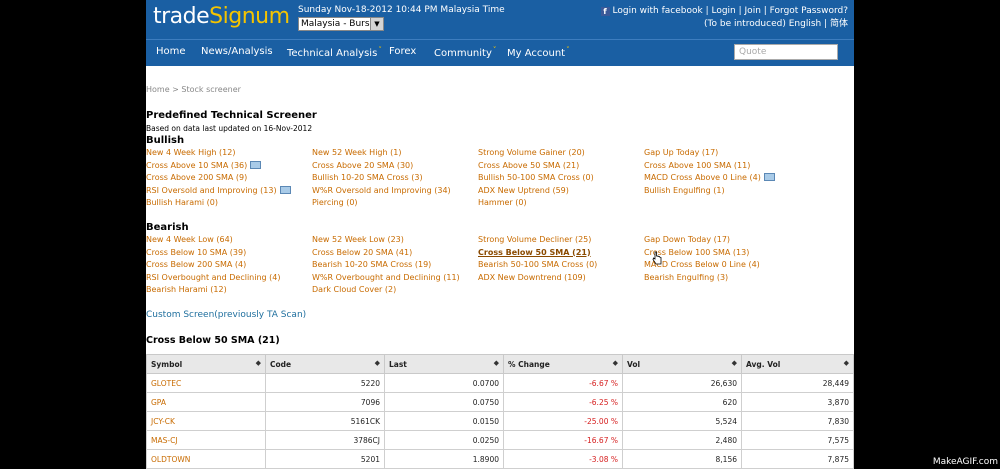 Image resolution: width=1000 pixels, height=469 pixels. Describe the element at coordinates (189, 239) in the screenshot. I see `screener-link: New 4 Week Low (64)` at that location.